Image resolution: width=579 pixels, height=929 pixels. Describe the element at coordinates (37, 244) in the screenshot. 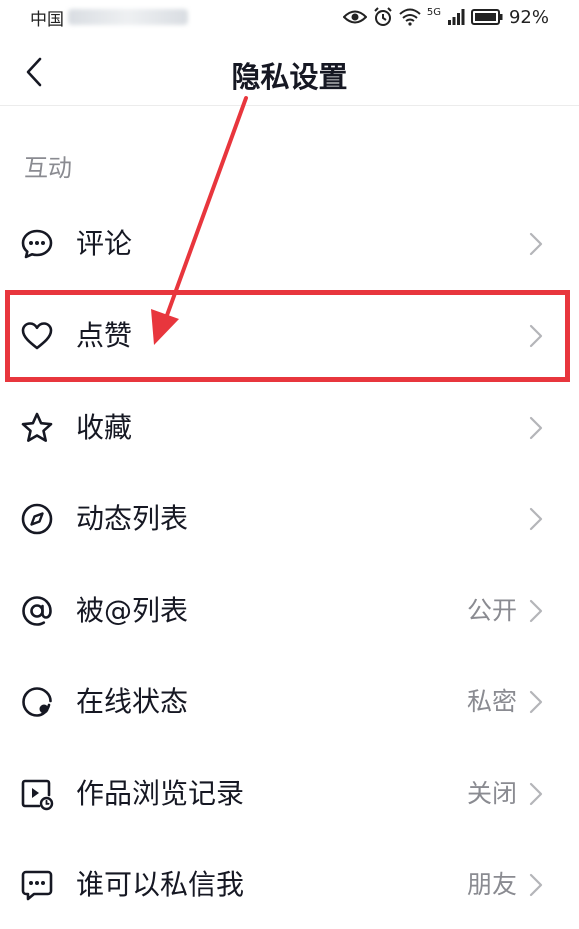

I see `comment-icon` at that location.